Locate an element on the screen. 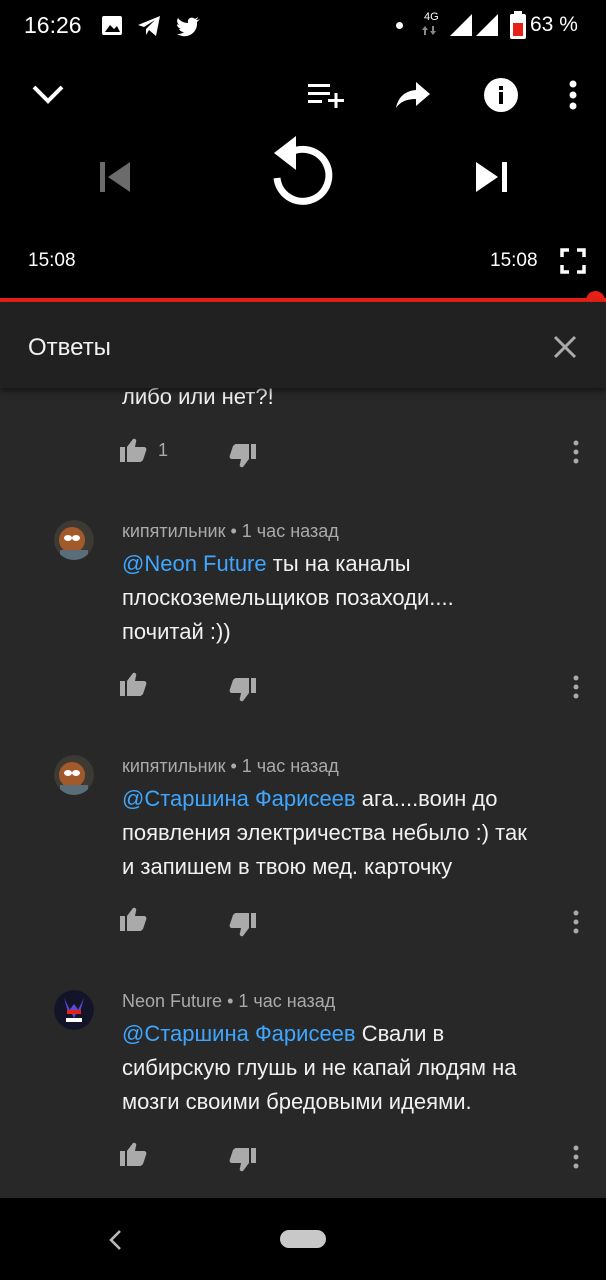 The image size is (606, 1280). gallery-icon is located at coordinates (112, 25).